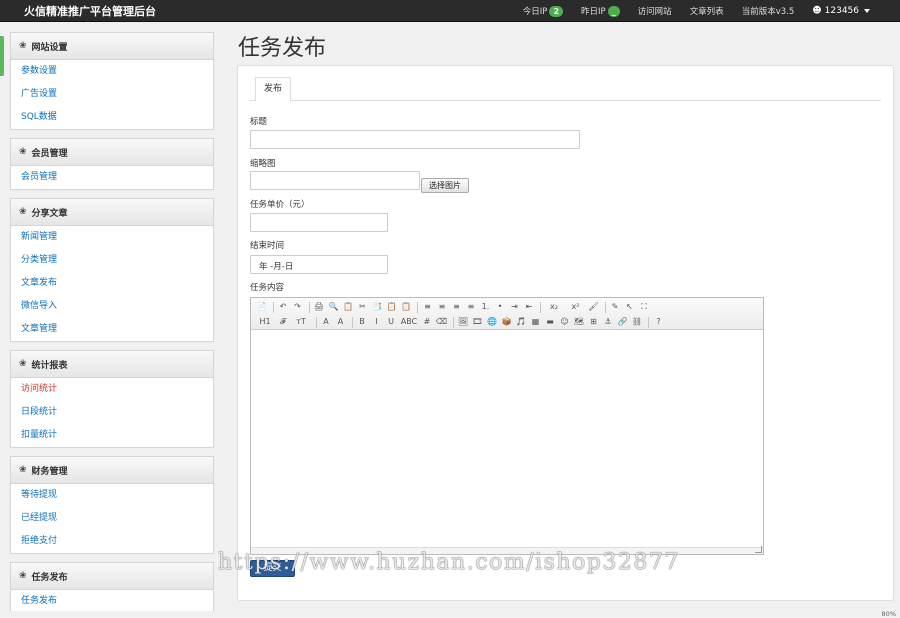 The image size is (900, 618). I want to click on zoom-level: 80%, so click(889, 614).